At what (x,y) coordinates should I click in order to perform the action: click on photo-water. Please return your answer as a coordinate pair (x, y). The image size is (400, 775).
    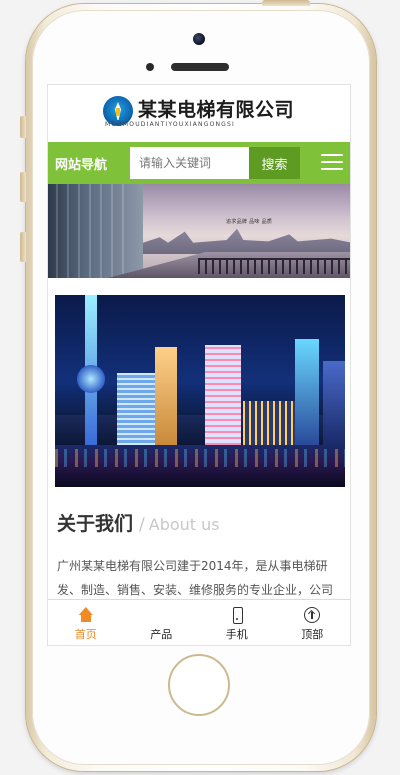
    Looking at the image, I should click on (200, 466).